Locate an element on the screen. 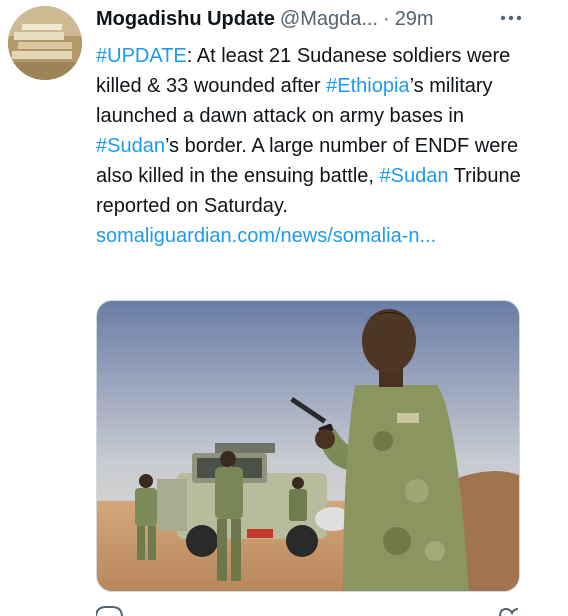 The width and height of the screenshot is (568, 616). author-display-name: Mogadishu Update is located at coordinates (185, 19).